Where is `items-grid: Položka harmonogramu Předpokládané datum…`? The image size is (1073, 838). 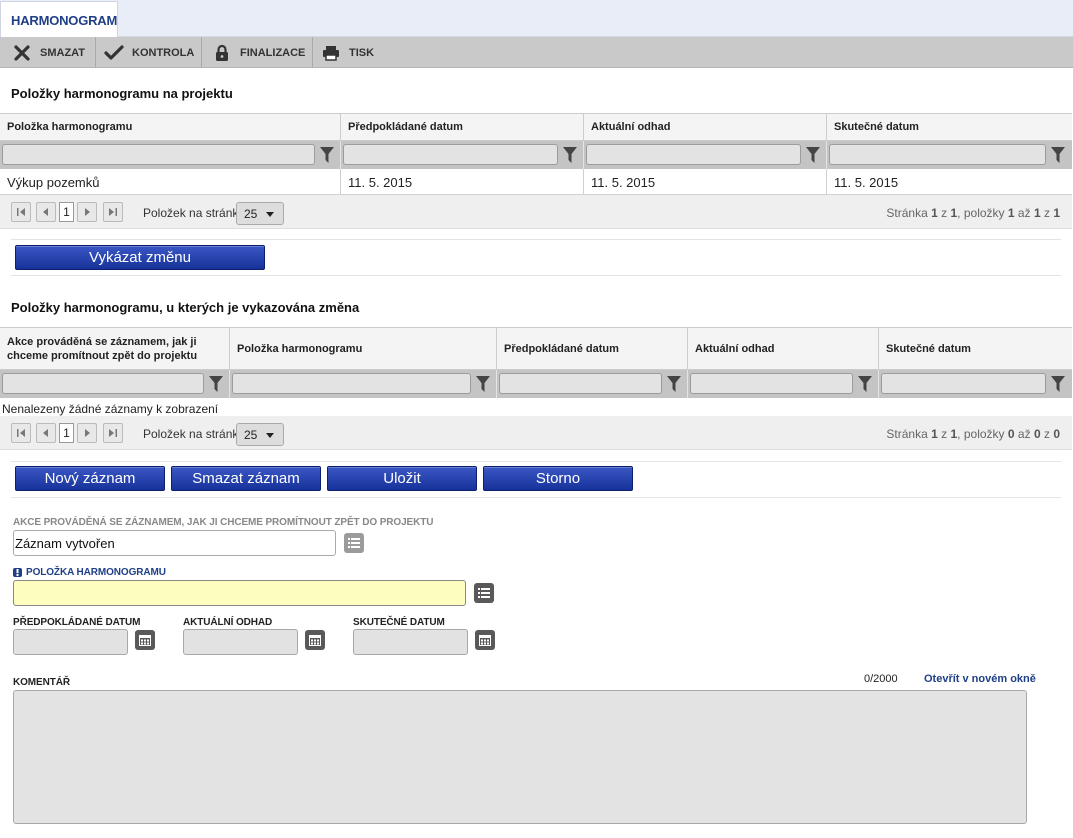
items-grid: Položka harmonogramu Předpokládané datum… is located at coordinates (536, 154).